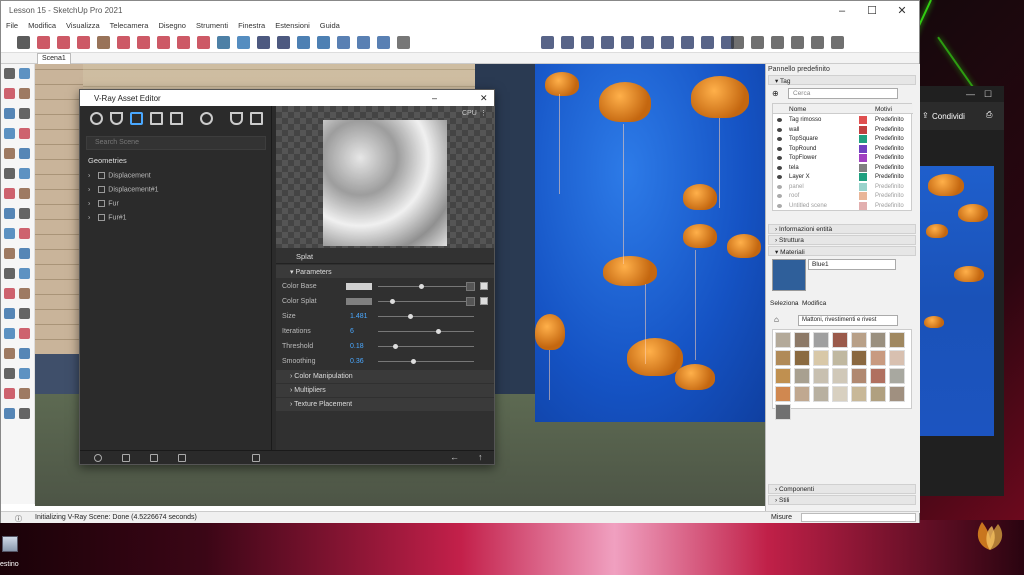 The height and width of the screenshot is (575, 1024). I want to click on material-library-select: Mattoni, rivestimenti e rivest, so click(848, 320).